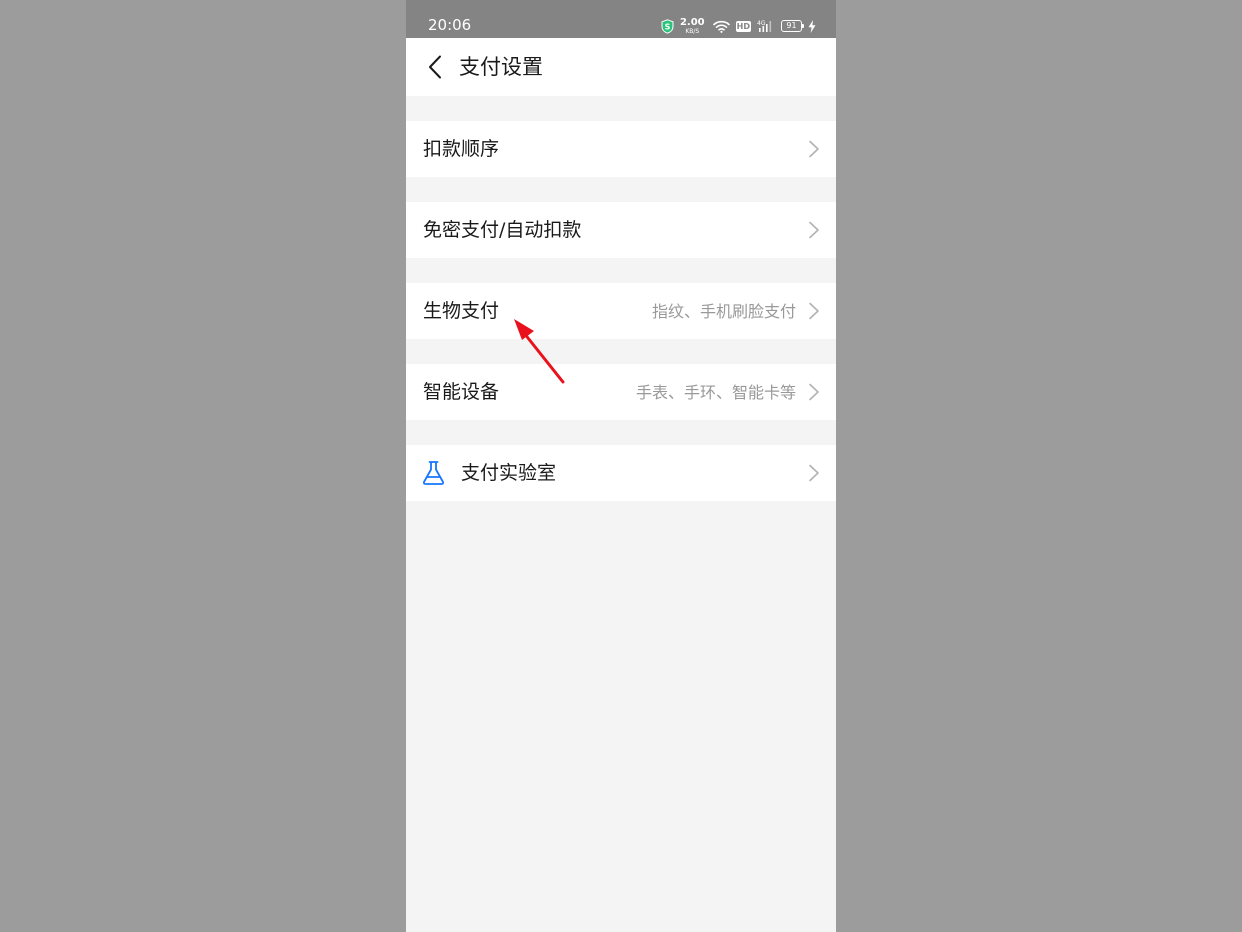  What do you see at coordinates (743, 26) in the screenshot?
I see `hd-icon: HD` at bounding box center [743, 26].